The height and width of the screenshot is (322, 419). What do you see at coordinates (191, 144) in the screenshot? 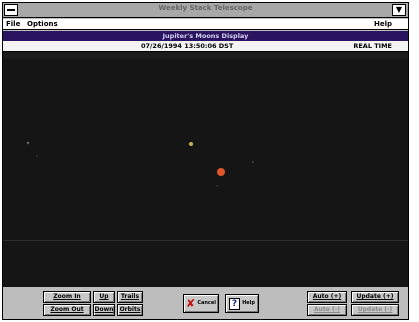
I see `moon-callisto` at bounding box center [191, 144].